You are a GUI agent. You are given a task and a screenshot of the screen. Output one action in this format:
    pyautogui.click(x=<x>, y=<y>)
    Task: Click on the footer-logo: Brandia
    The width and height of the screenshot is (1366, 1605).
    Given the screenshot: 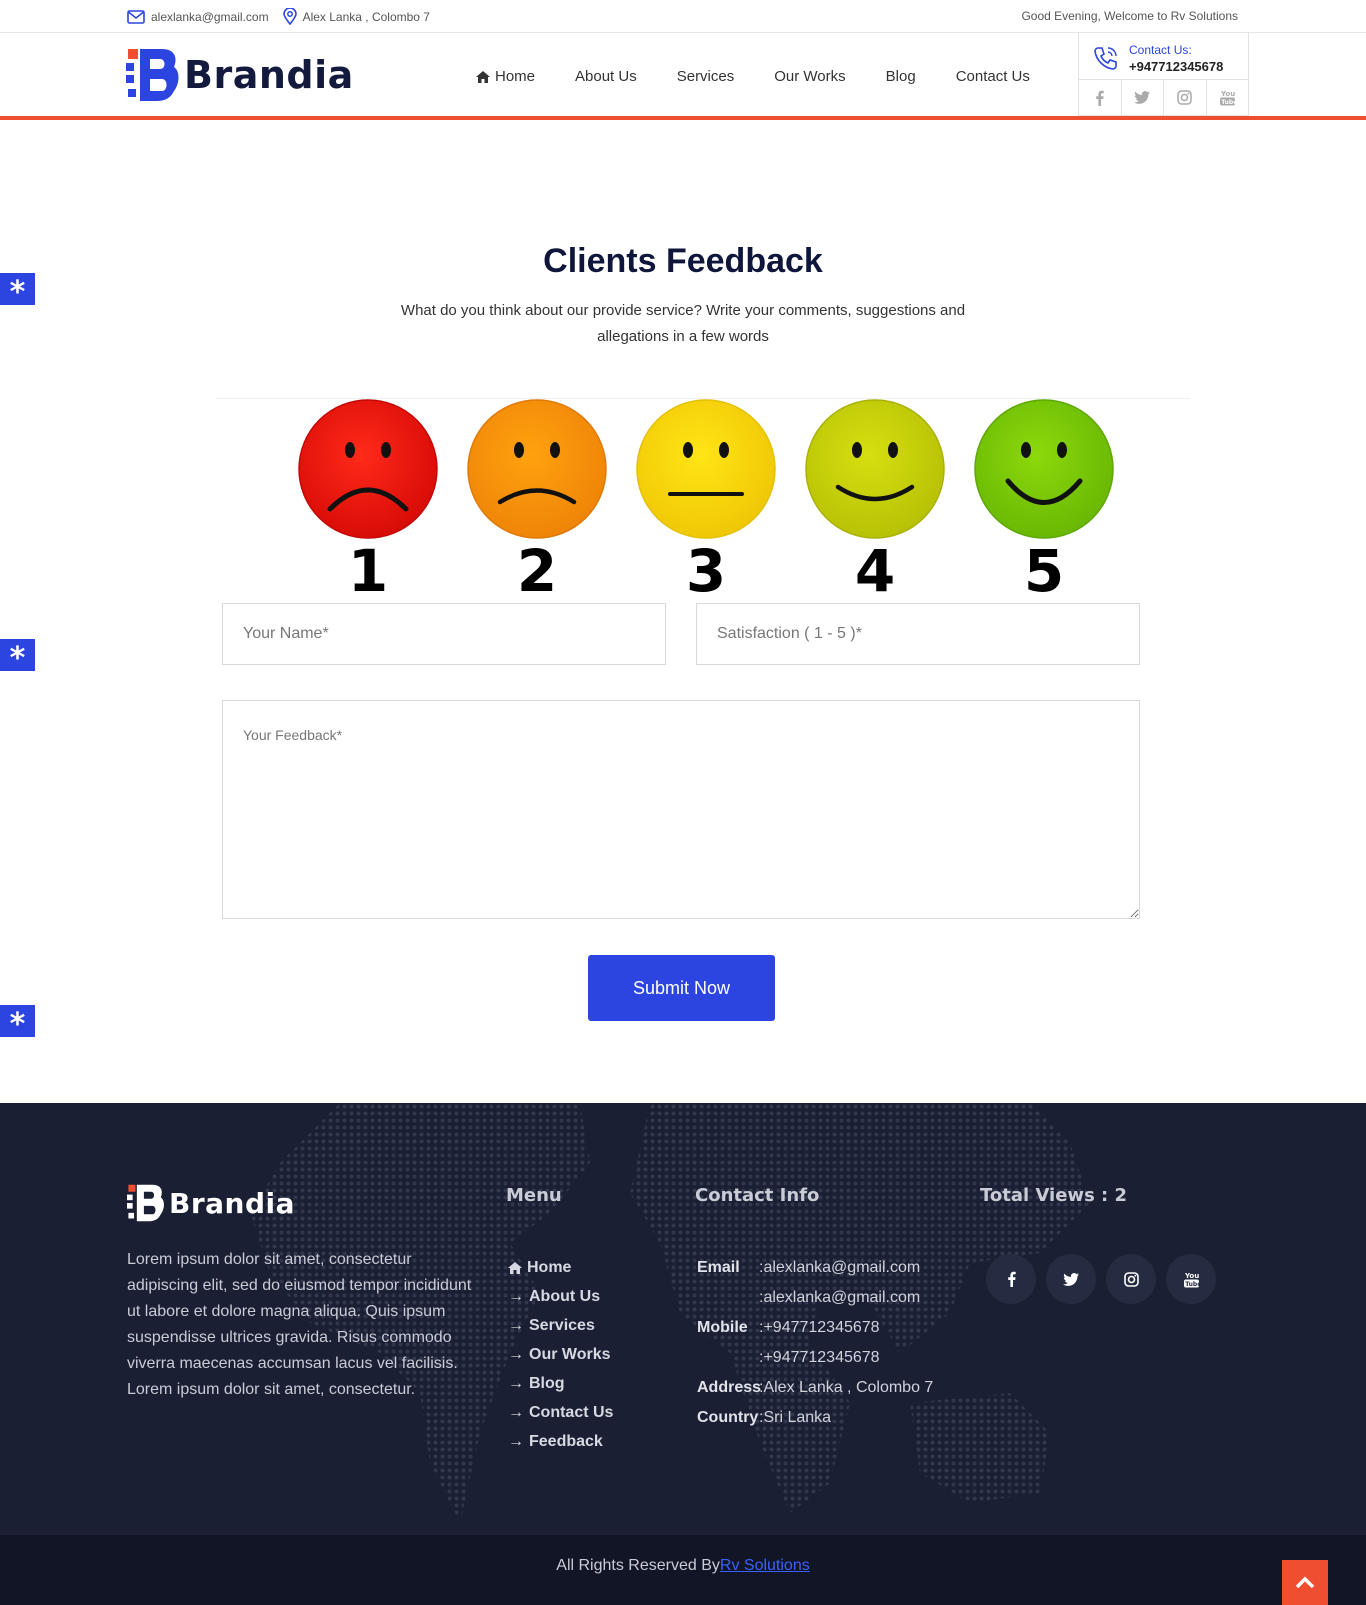 What is the action you would take?
    pyautogui.click(x=211, y=1203)
    